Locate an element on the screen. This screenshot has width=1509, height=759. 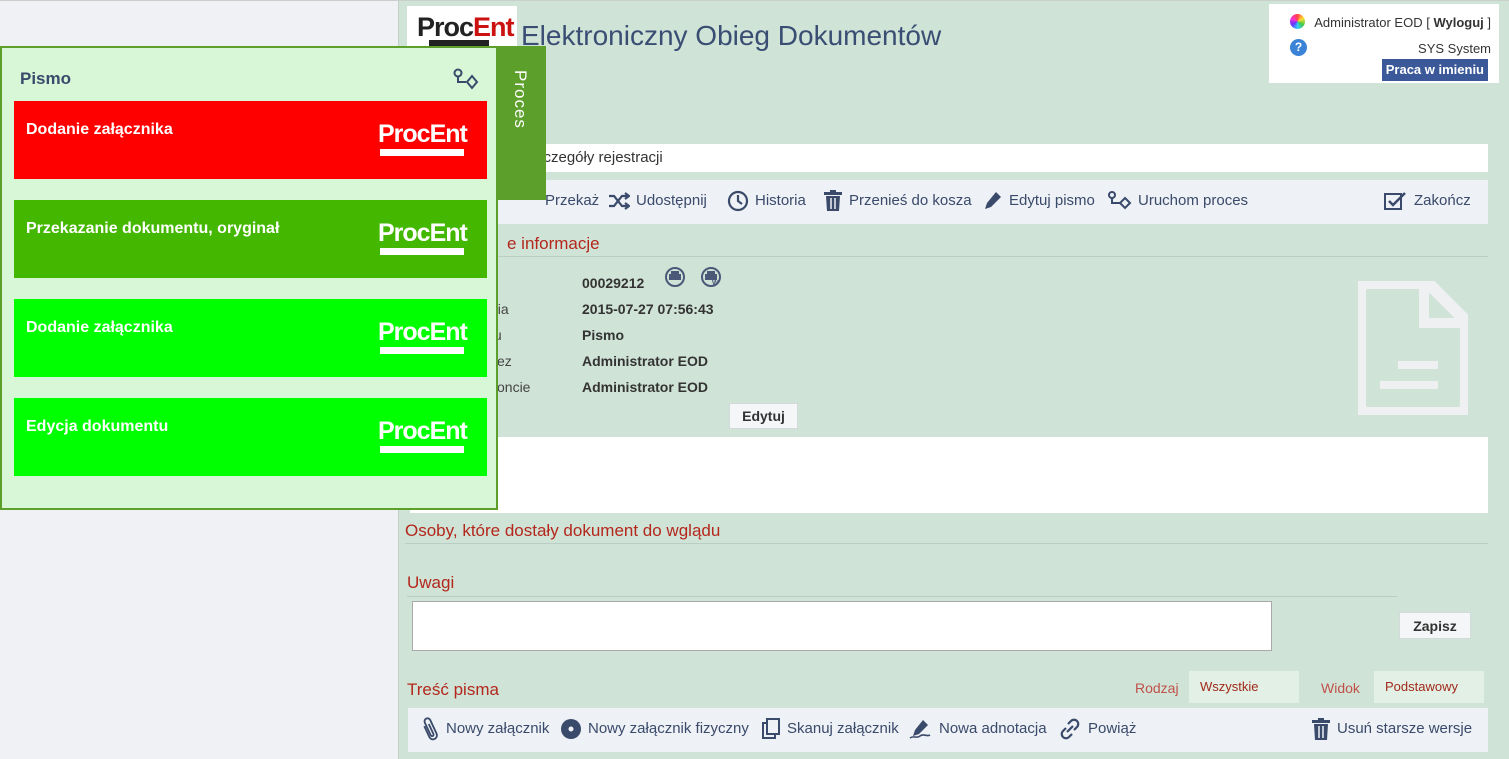
start-process-button: Uruchom proces is located at coordinates (1178, 202).